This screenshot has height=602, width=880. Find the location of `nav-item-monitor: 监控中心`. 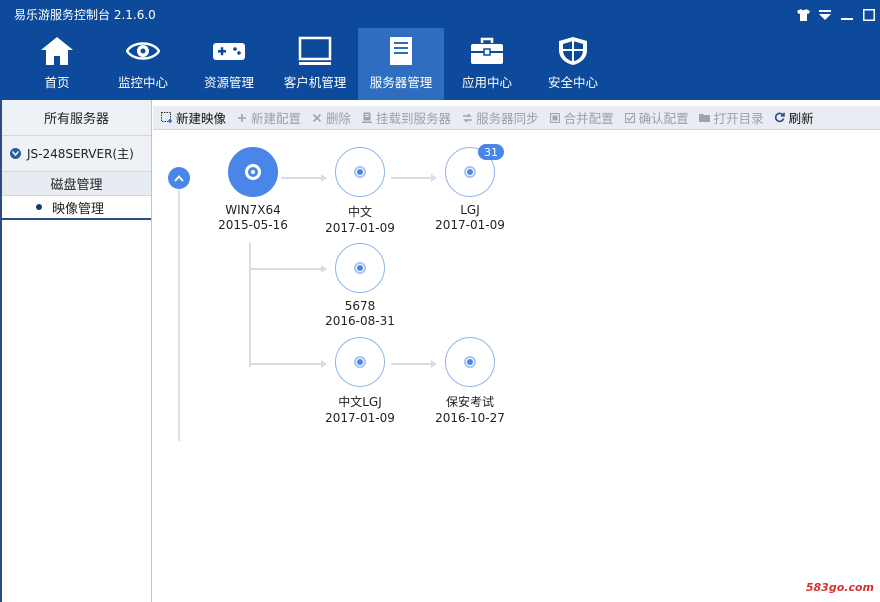

nav-item-monitor: 监控中心 is located at coordinates (143, 64).